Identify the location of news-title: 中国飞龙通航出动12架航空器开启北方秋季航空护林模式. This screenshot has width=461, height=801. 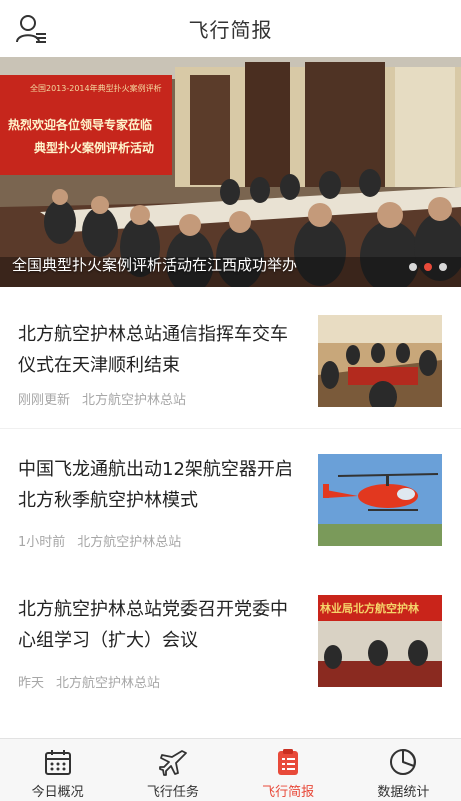
(155, 485).